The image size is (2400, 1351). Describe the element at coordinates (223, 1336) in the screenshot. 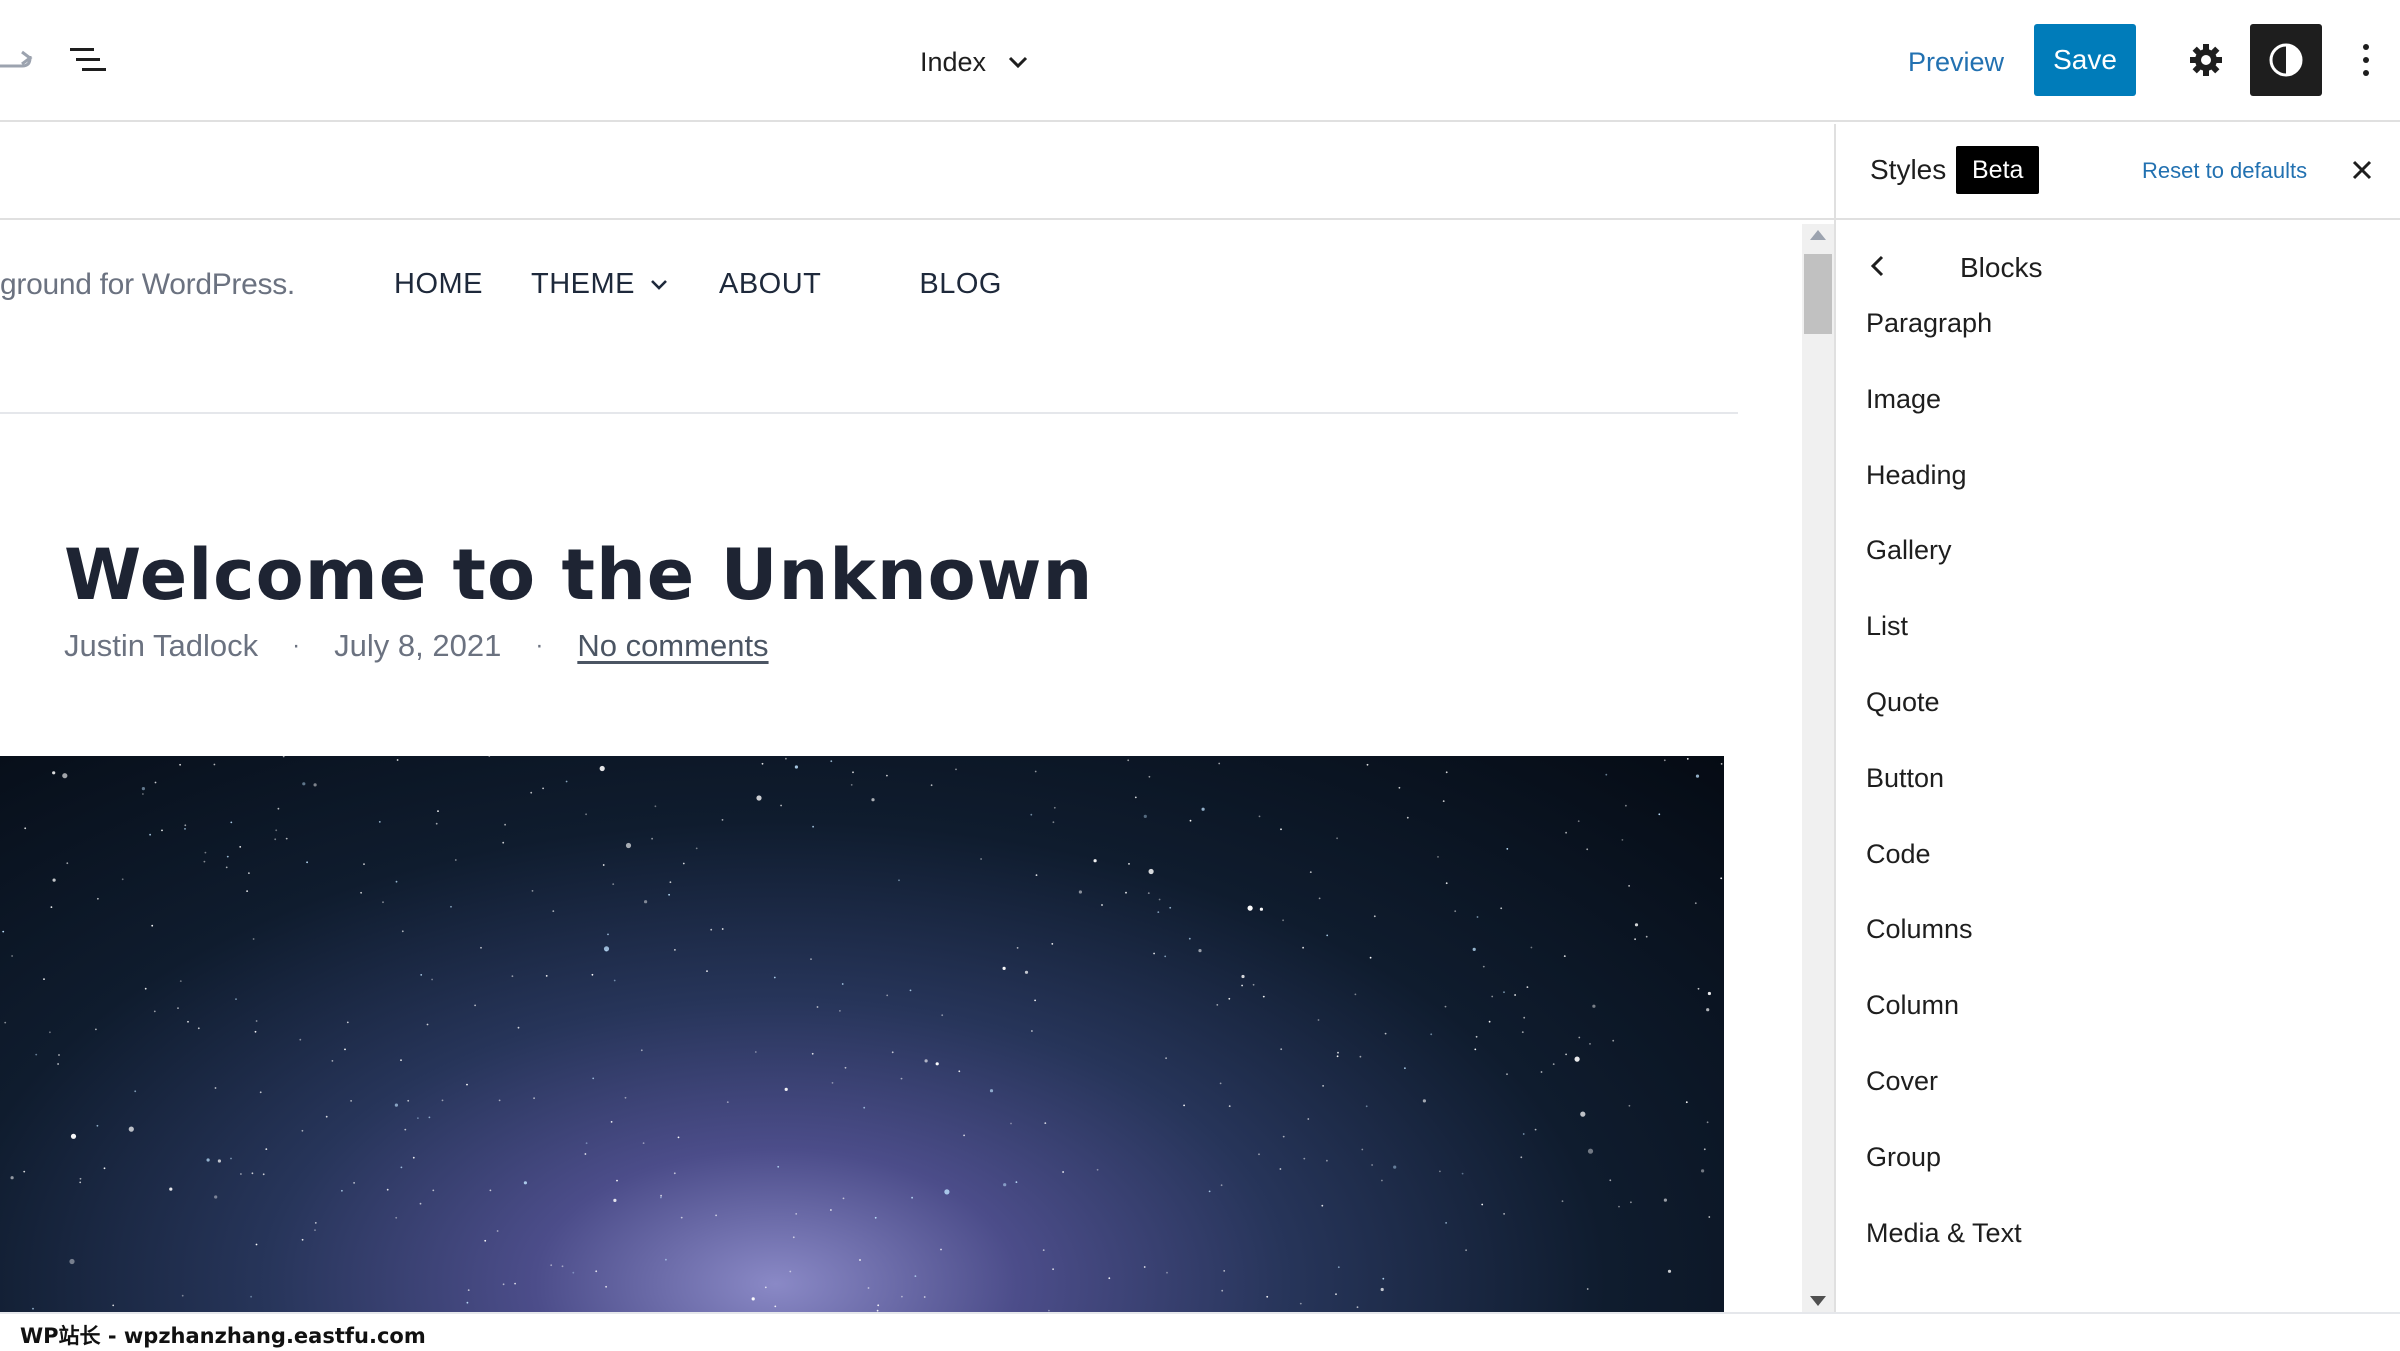

I see `watermark-text: WP站长 - wpzhanzhang.eastfu.com` at that location.